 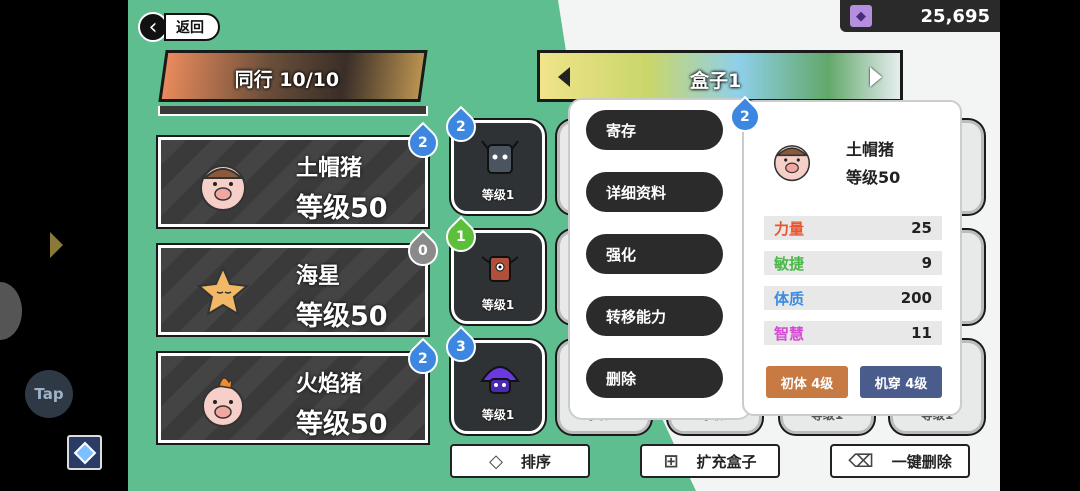 What do you see at coordinates (500, 269) in the screenshot?
I see `crab-monster-icon` at bounding box center [500, 269].